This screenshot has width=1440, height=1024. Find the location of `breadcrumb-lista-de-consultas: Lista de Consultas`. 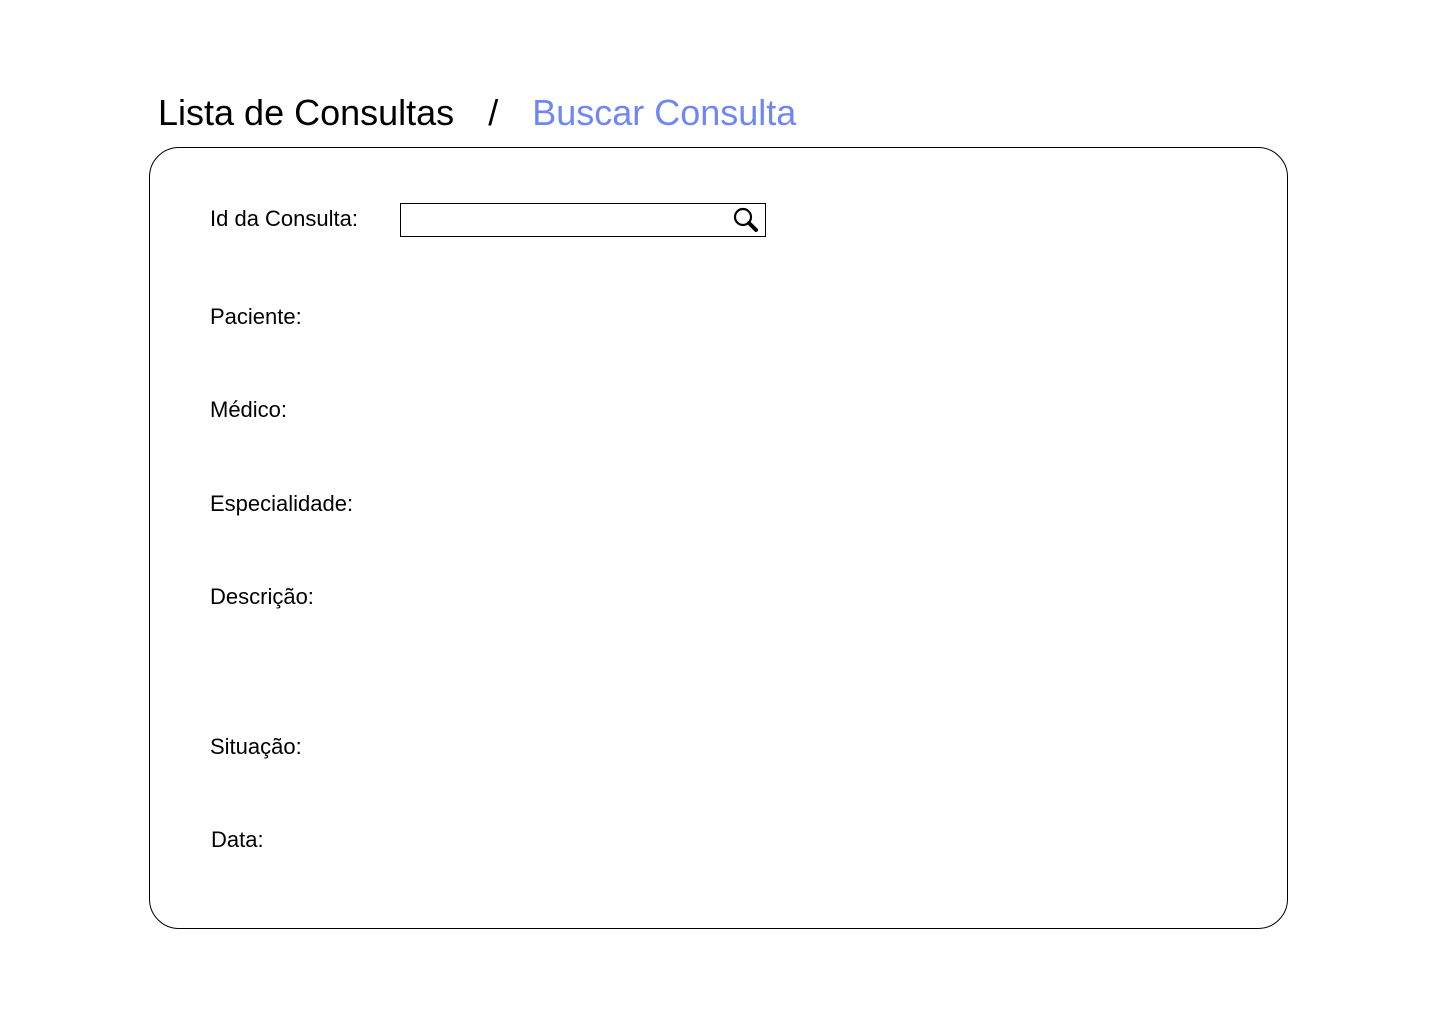

breadcrumb-lista-de-consultas: Lista de Consultas is located at coordinates (306, 113).